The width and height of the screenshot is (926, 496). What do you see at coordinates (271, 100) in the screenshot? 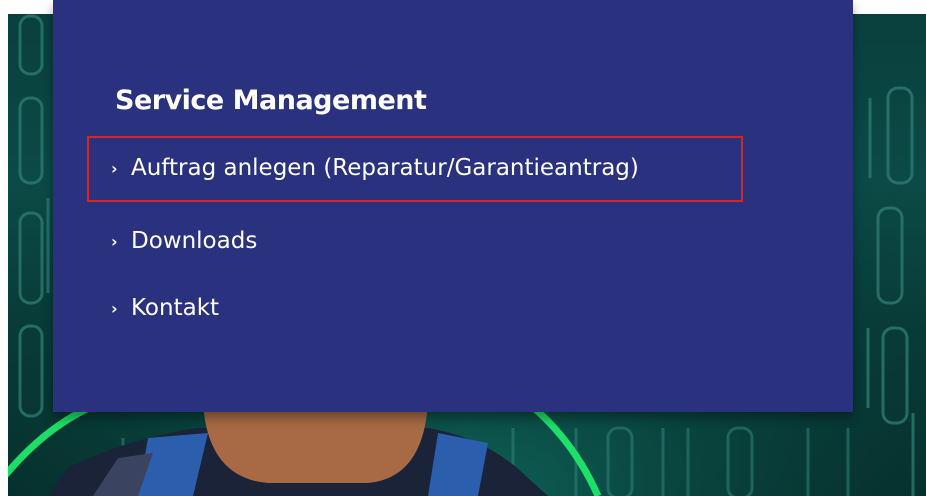
I see `menu-title: Service Management` at bounding box center [271, 100].